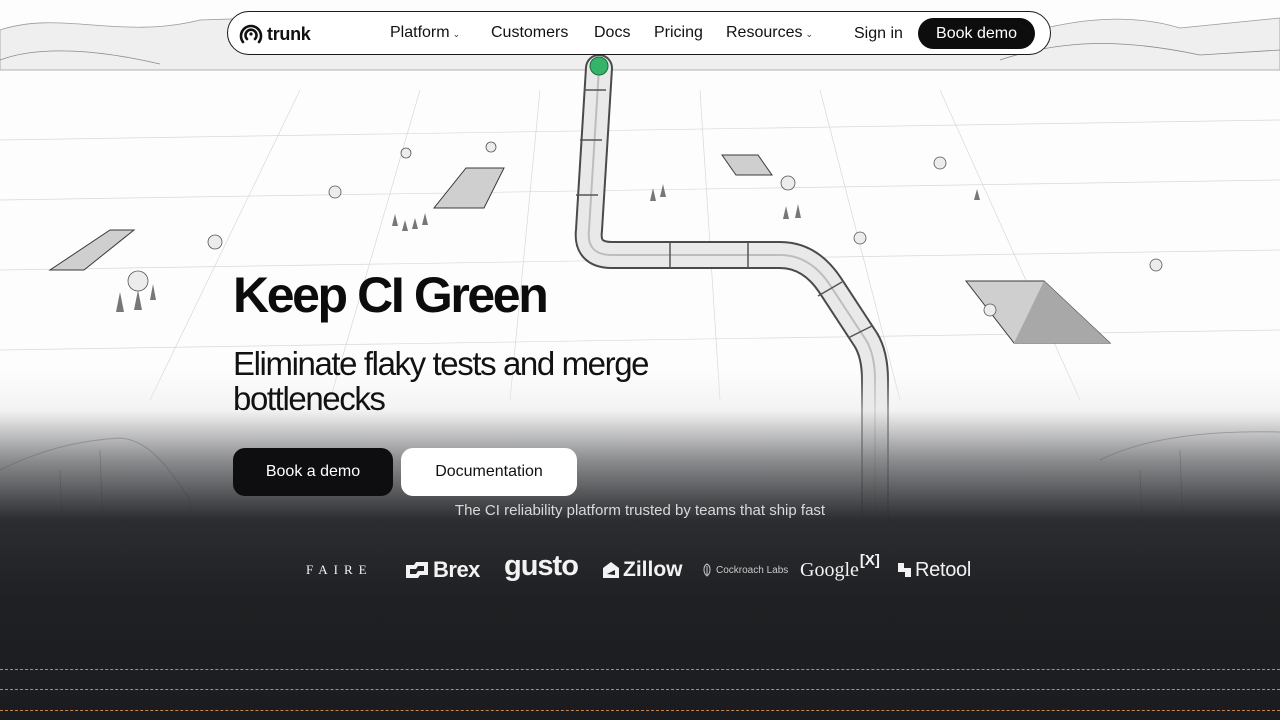  What do you see at coordinates (869, 560) in the screenshot?
I see `x-superscript: [X]` at bounding box center [869, 560].